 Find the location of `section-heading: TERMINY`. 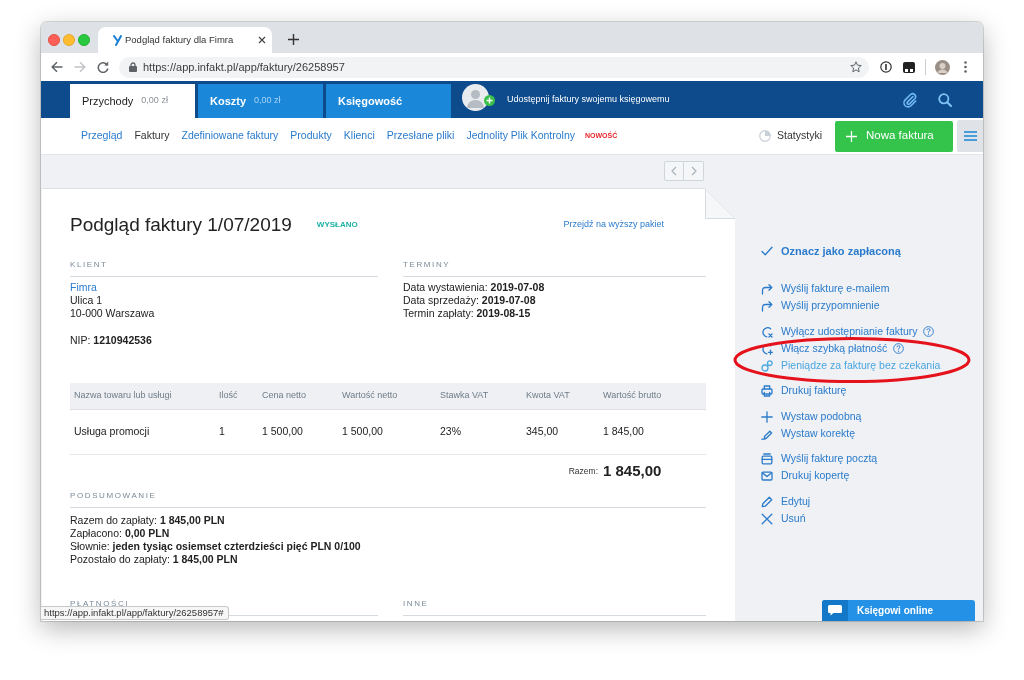

section-heading: TERMINY is located at coordinates (427, 264).